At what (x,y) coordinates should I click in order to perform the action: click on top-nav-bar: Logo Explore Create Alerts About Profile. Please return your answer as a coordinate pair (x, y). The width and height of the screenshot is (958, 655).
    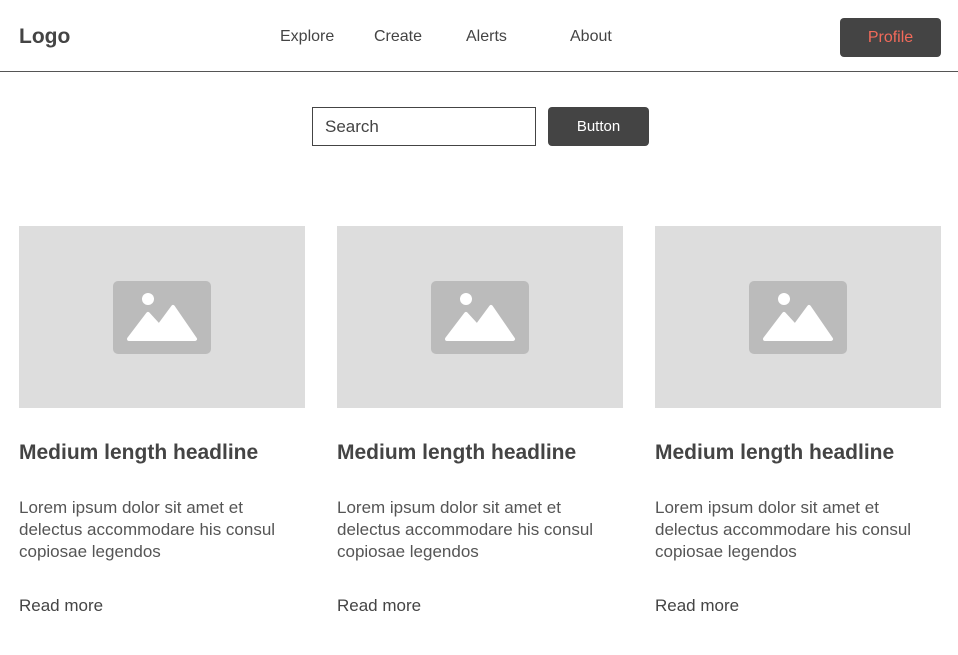
    Looking at the image, I should click on (479, 36).